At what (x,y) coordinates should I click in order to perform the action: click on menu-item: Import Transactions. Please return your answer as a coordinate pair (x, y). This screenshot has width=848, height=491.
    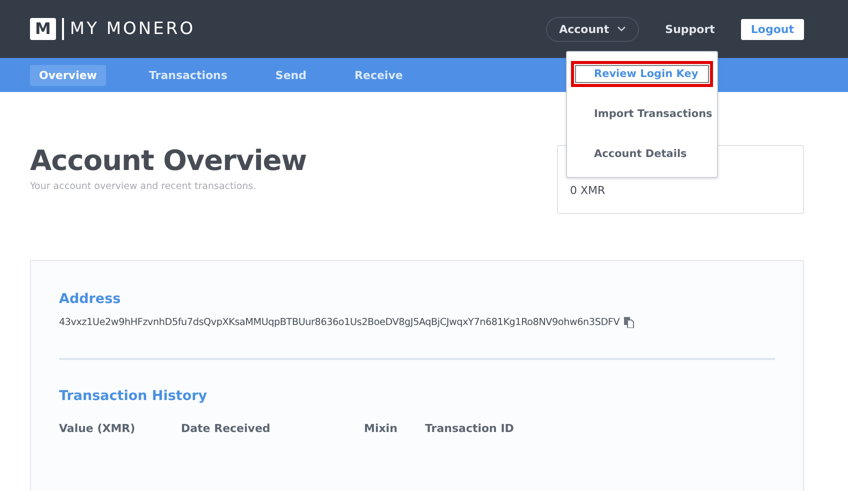
    Looking at the image, I should click on (642, 114).